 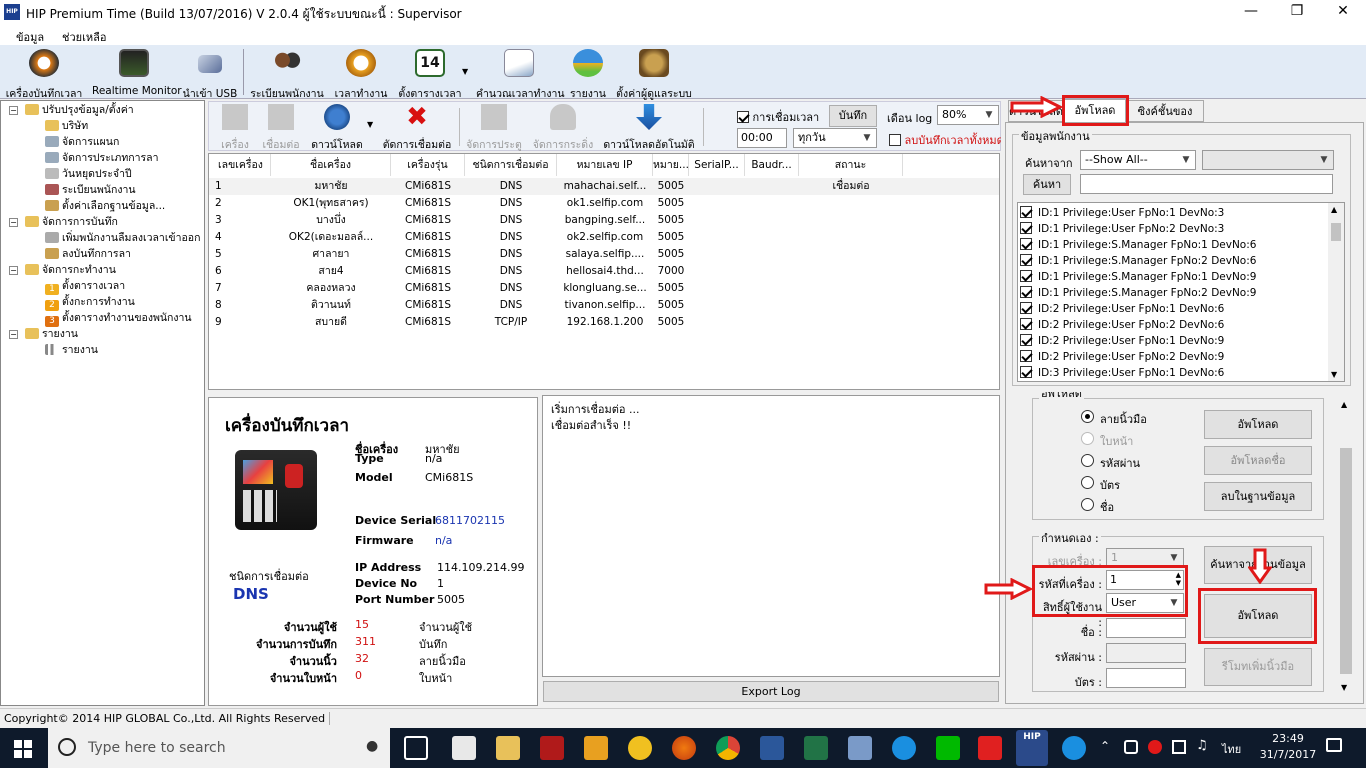 What do you see at coordinates (1122, 213) in the screenshot?
I see `list-item: ID:1 Privilege:User FpNo:1 DevNo:3` at bounding box center [1122, 213].